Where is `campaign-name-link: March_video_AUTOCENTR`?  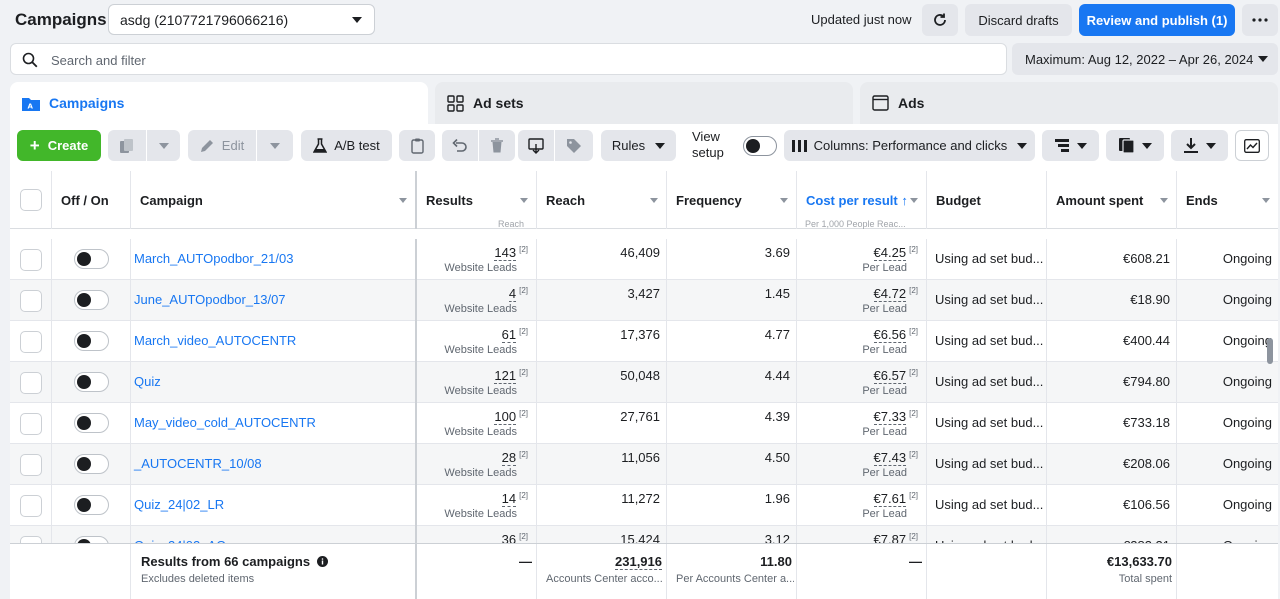 campaign-name-link: March_video_AUTOCENTR is located at coordinates (215, 340).